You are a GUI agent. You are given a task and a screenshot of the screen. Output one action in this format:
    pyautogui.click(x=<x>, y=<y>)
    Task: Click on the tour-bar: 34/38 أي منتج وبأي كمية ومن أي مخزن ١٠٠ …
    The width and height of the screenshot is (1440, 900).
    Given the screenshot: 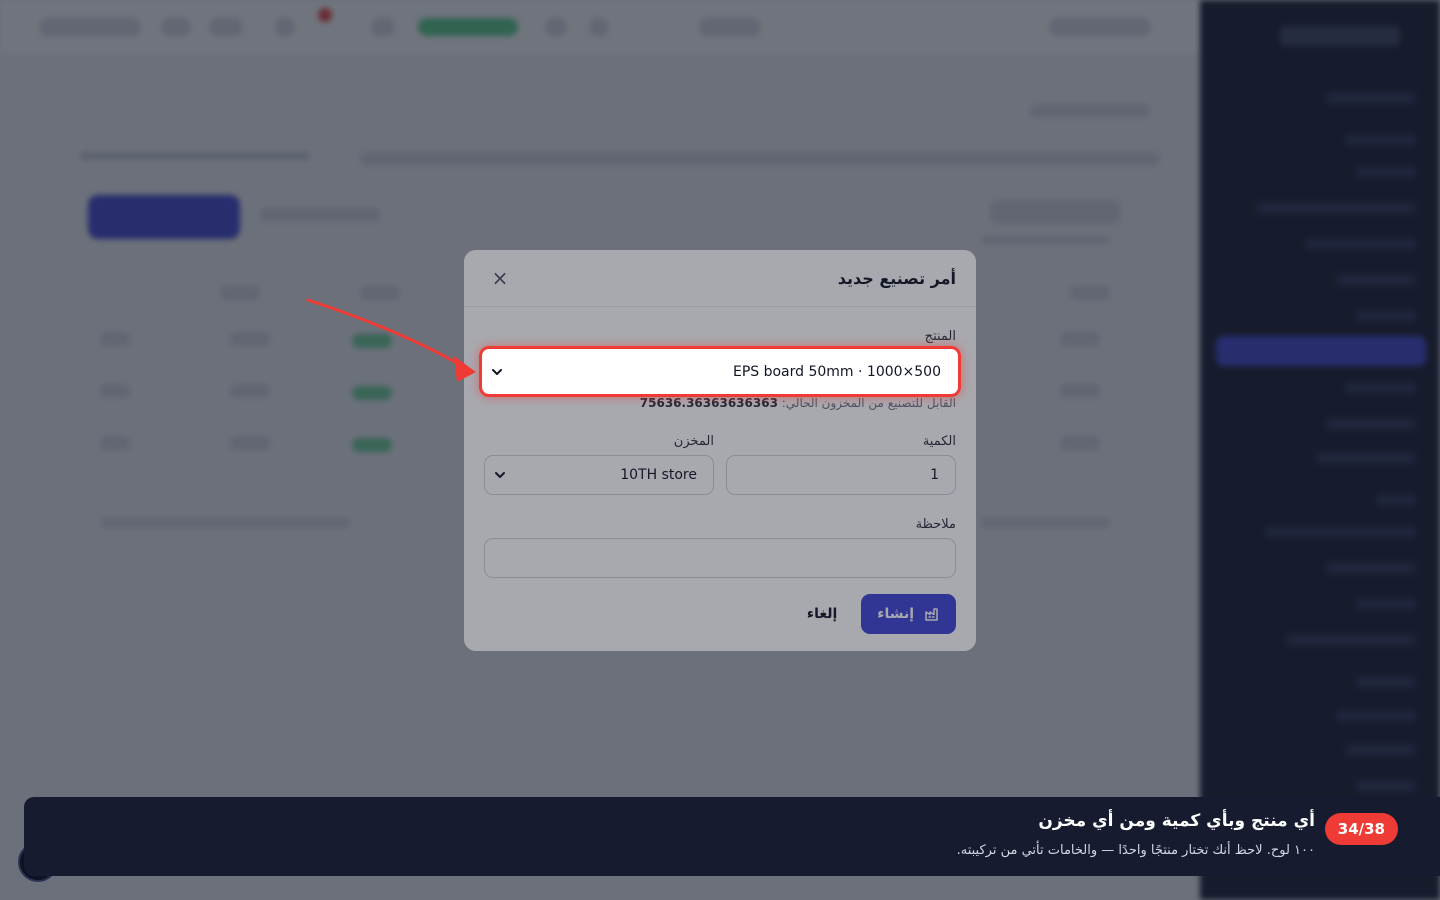 What is the action you would take?
    pyautogui.click(x=732, y=836)
    